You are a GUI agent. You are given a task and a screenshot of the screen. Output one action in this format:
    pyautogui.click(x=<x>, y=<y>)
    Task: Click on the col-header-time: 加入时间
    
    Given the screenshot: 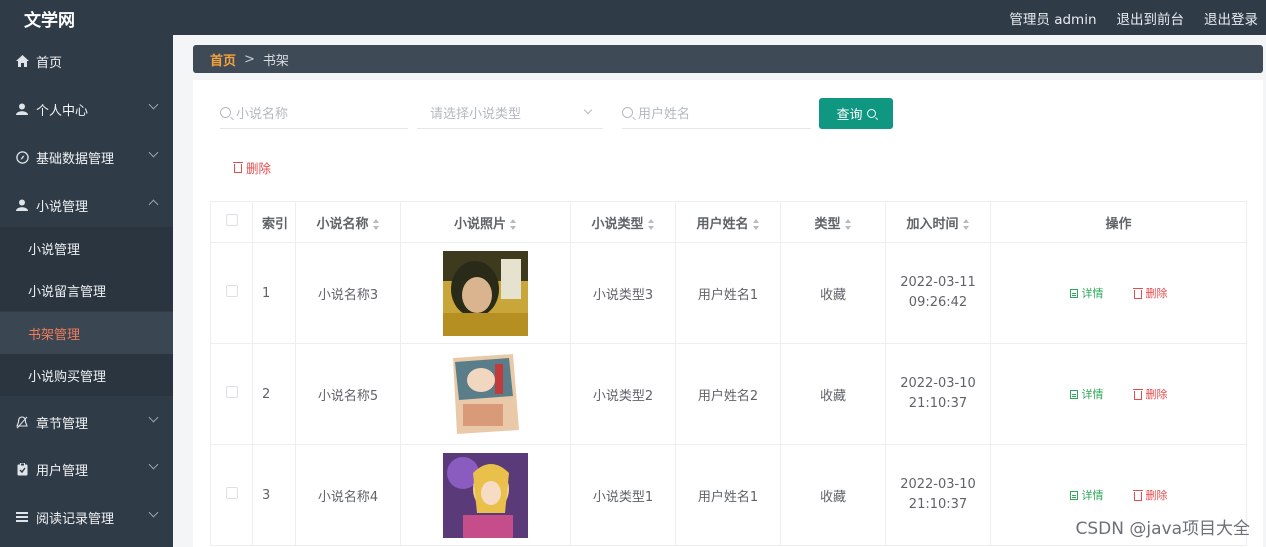 What is the action you would take?
    pyautogui.click(x=938, y=222)
    